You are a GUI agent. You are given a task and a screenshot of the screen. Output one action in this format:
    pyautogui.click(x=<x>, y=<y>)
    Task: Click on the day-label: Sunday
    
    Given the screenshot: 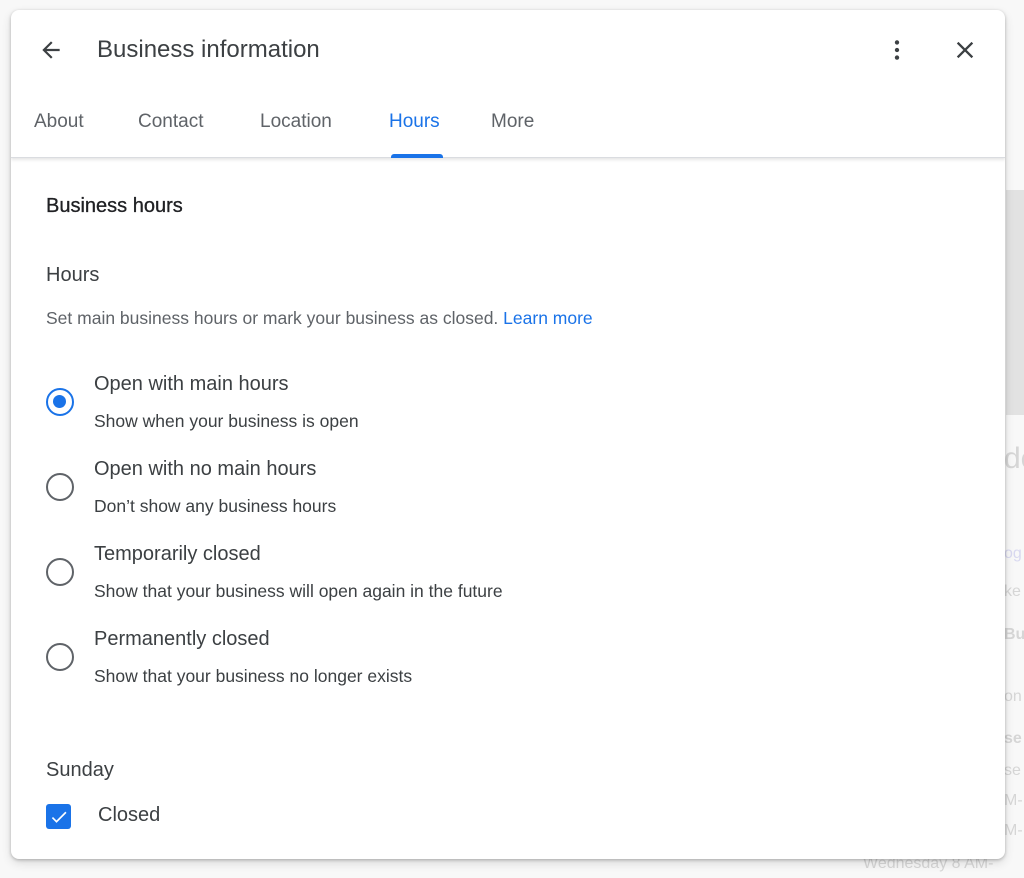 What is the action you would take?
    pyautogui.click(x=80, y=770)
    